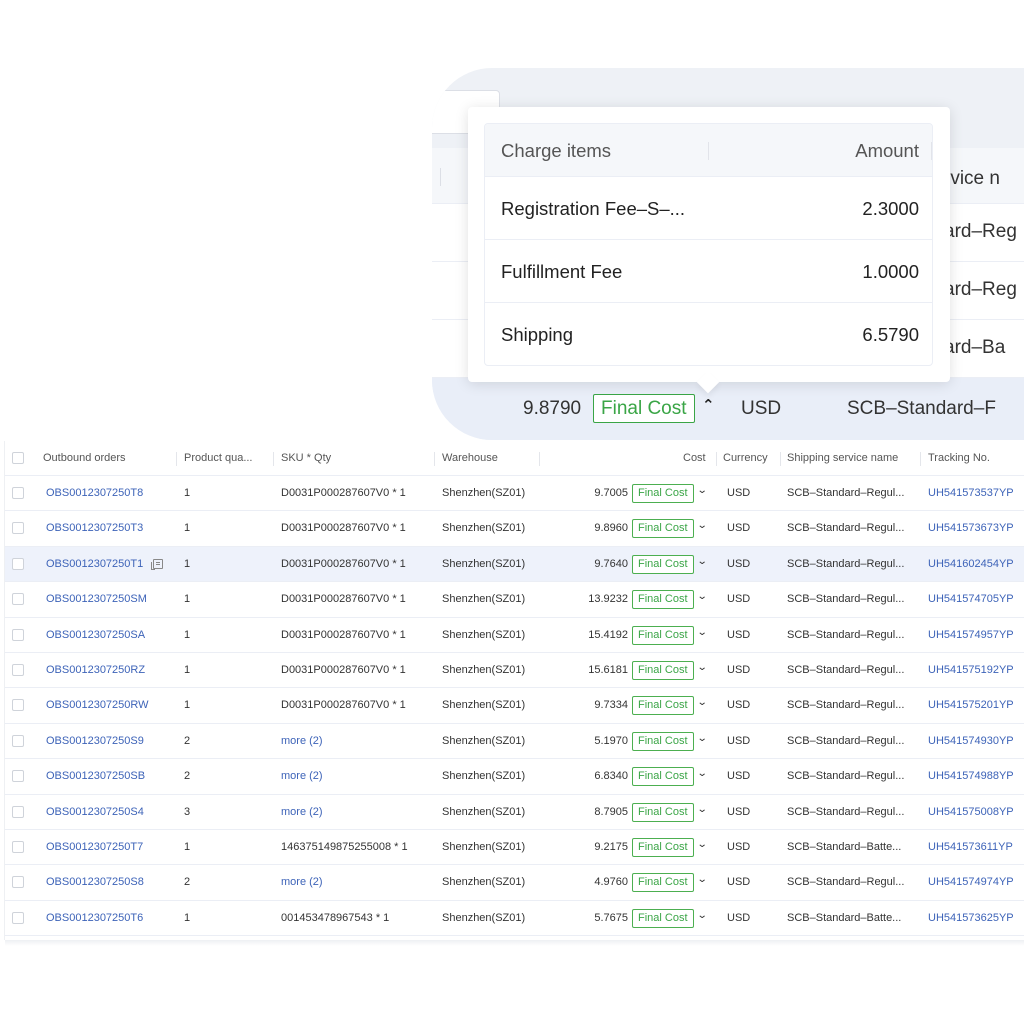  I want to click on outbound-order-link: OBS0012307250RZ, so click(95, 670).